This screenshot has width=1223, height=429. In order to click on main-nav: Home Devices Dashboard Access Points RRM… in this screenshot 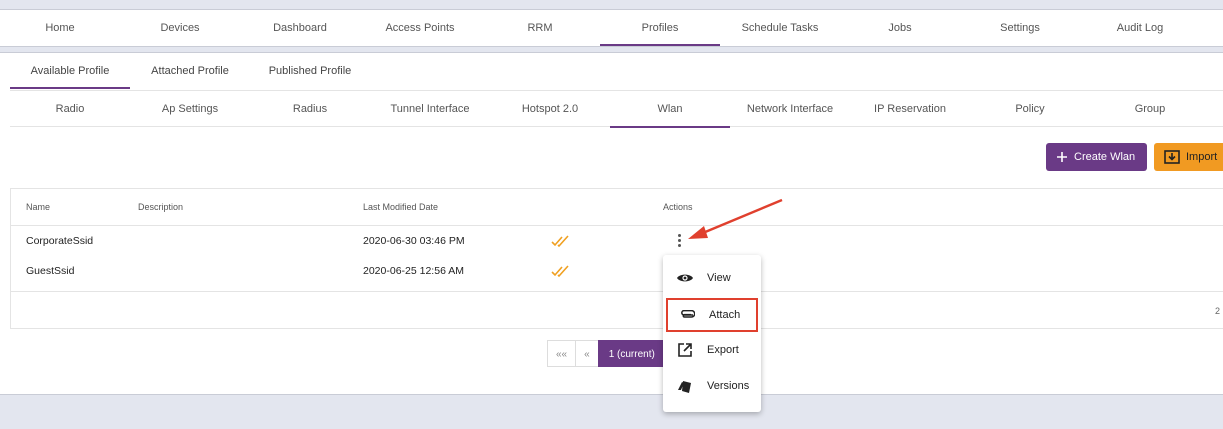, I will do `click(611, 28)`.